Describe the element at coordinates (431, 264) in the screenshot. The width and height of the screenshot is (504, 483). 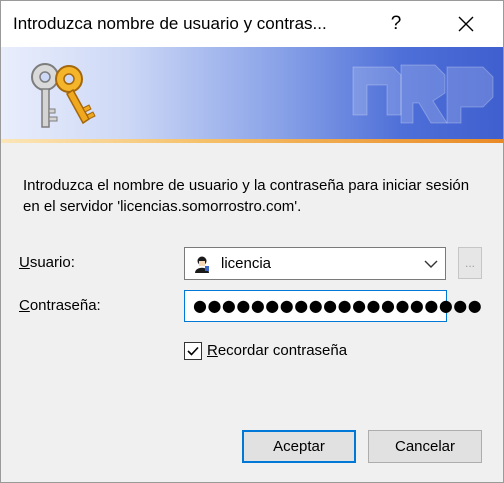
I see `chevron-down-icon` at that location.